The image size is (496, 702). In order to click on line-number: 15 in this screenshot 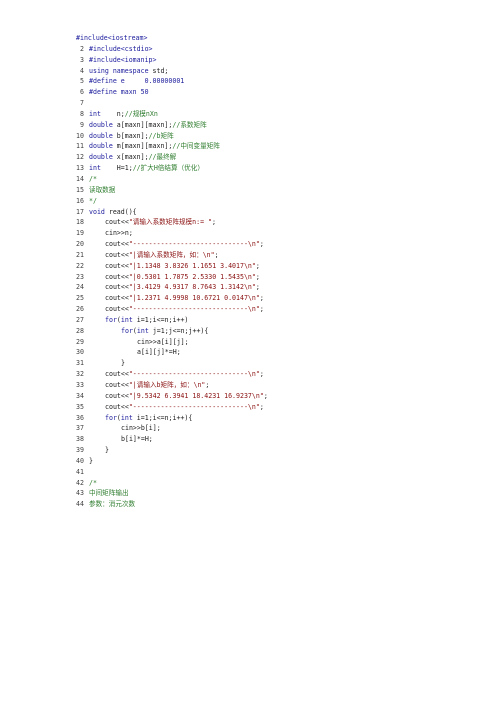, I will do `click(80, 189)`.